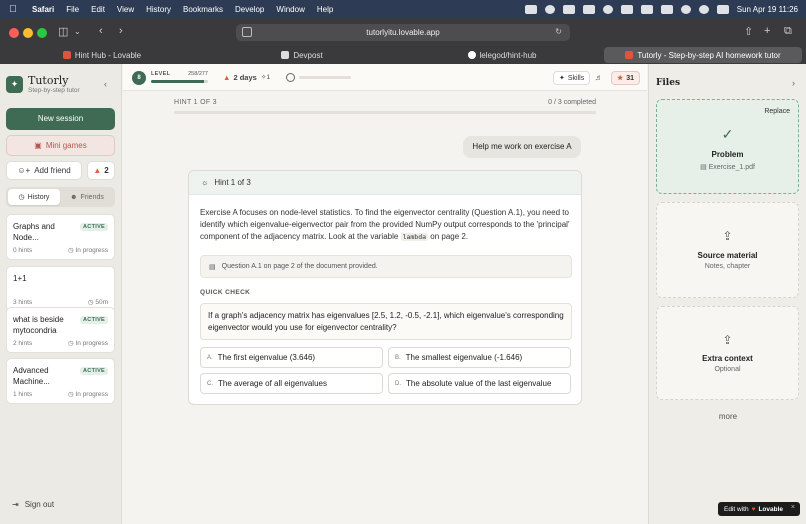 The image size is (806, 524). What do you see at coordinates (249, 9) in the screenshot?
I see `menu-develop: Develop` at bounding box center [249, 9].